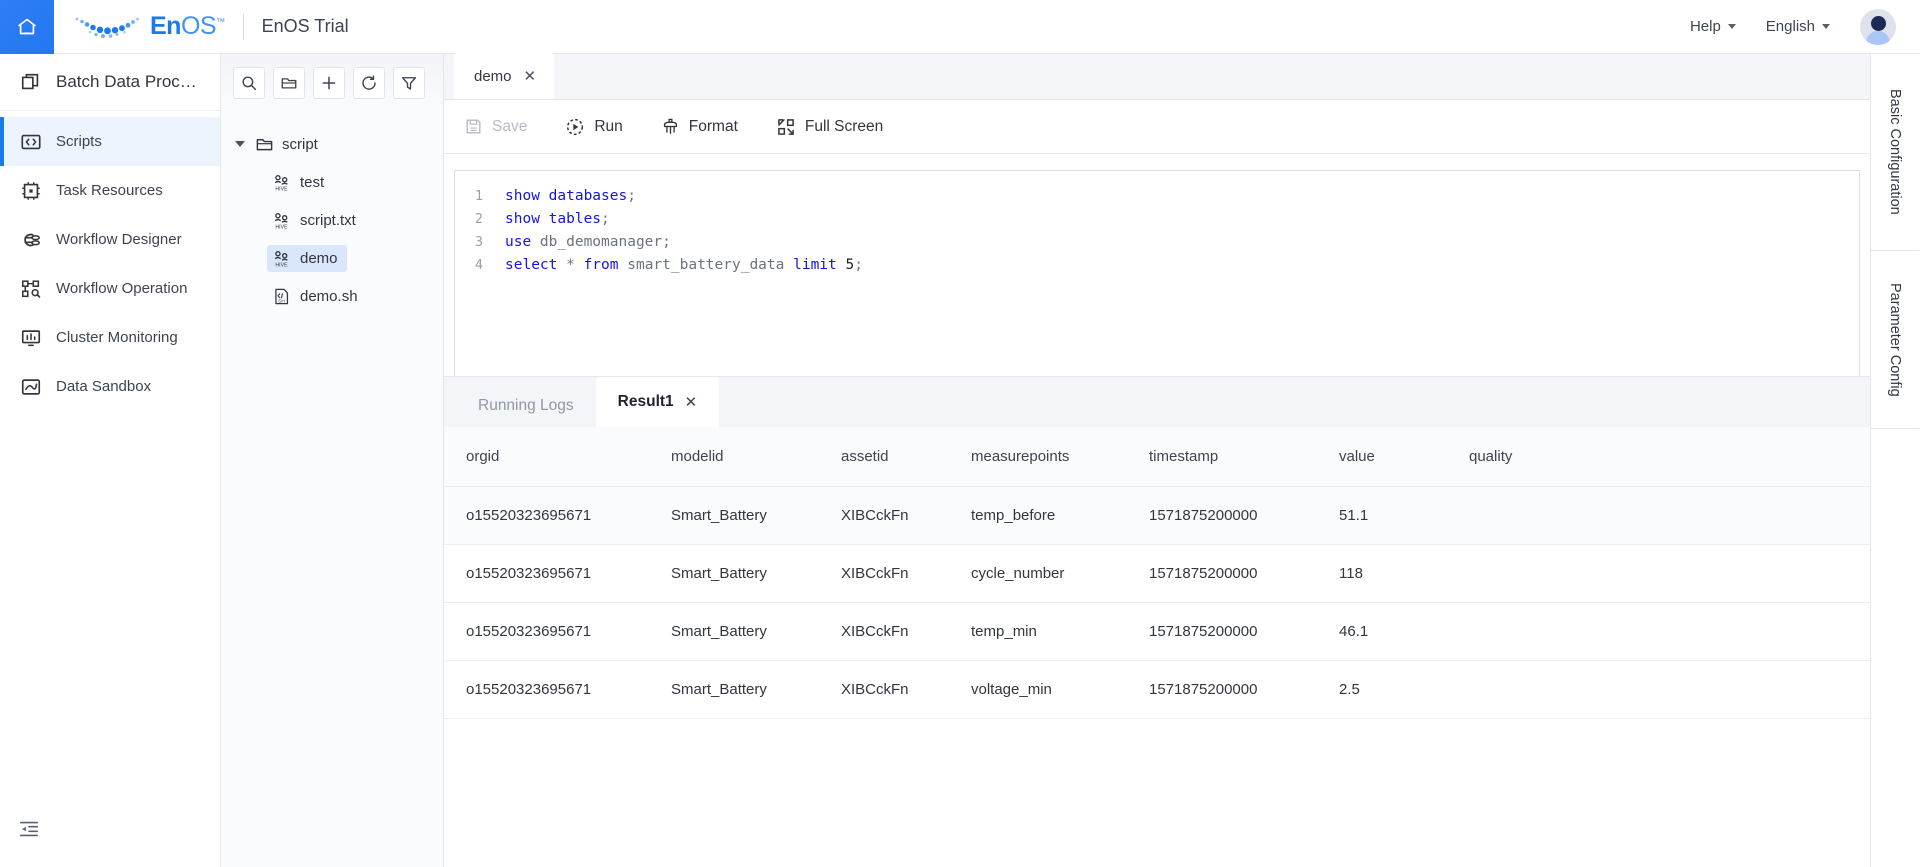 Image resolution: width=1920 pixels, height=867 pixels. Describe the element at coordinates (1382, 457) in the screenshot. I see `column-header-value: value` at that location.